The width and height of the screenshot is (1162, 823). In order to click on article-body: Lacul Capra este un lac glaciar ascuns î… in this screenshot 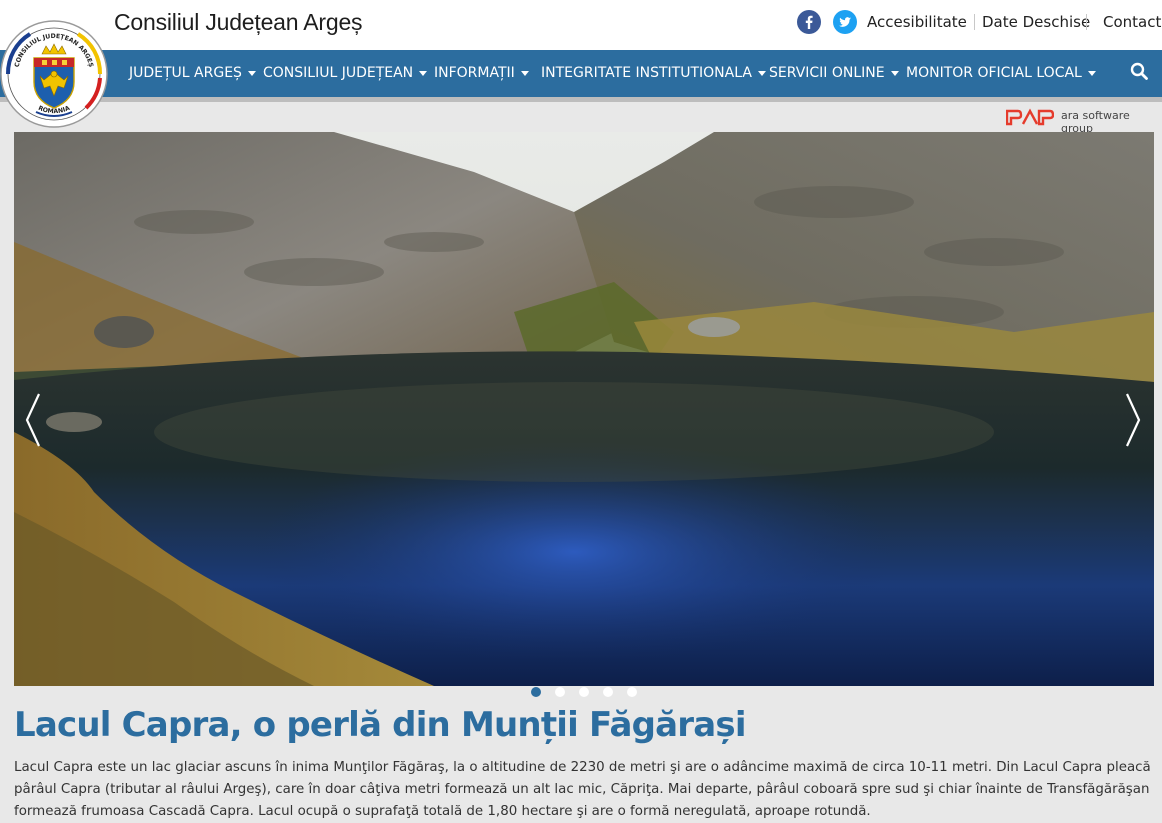, I will do `click(582, 789)`.